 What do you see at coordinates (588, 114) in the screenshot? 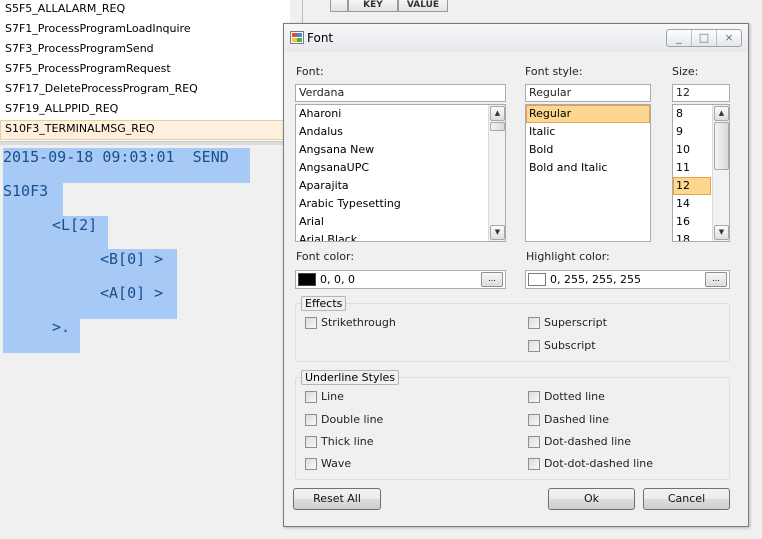
I see `font-style-item-selected: Regular` at bounding box center [588, 114].